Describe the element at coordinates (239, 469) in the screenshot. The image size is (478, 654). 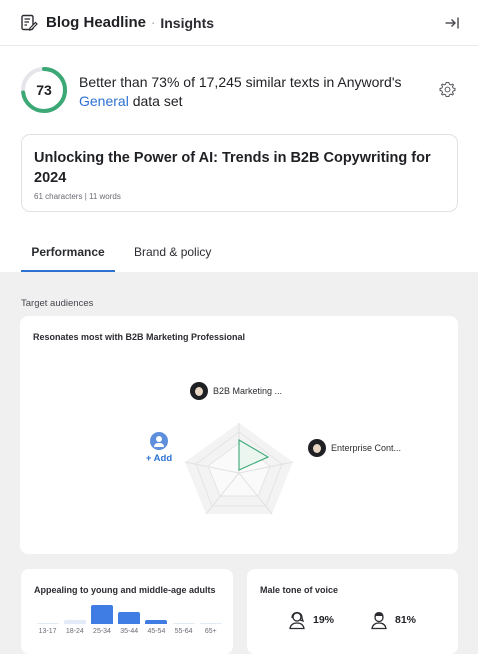
I see `audience-radar-chart` at that location.